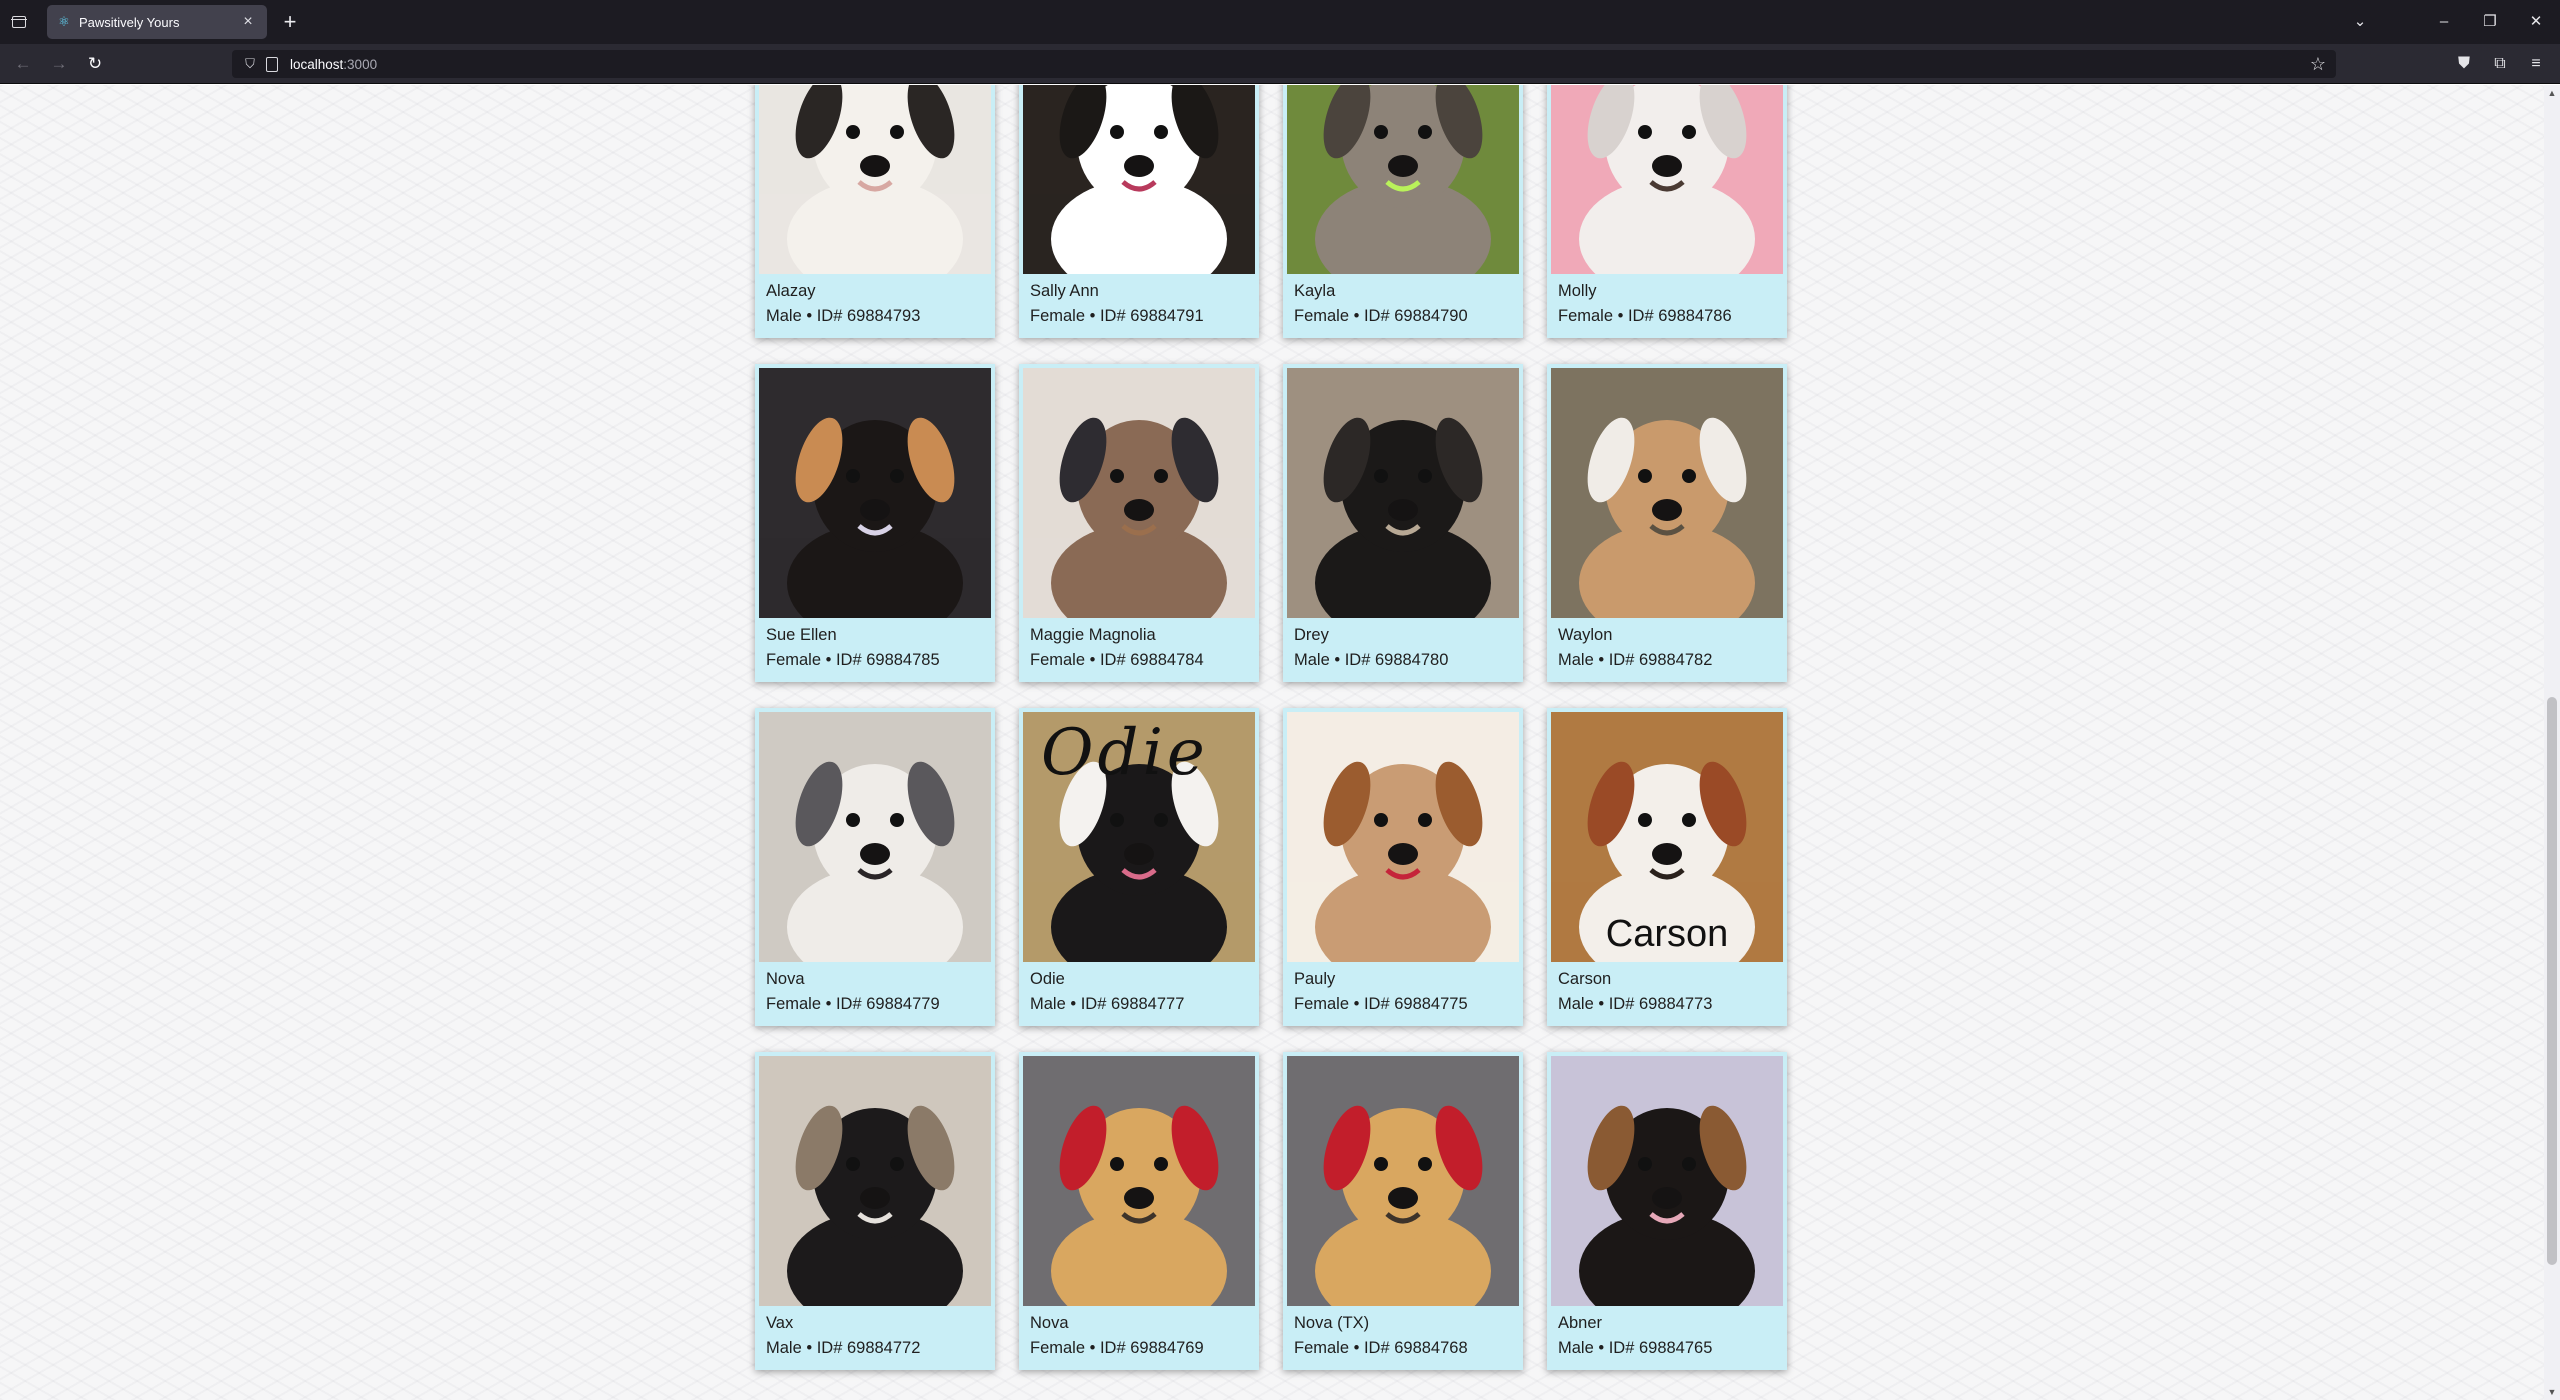 The width and height of the screenshot is (2560, 1400). Describe the element at coordinates (1142, 979) in the screenshot. I see `dog-name: Odie` at that location.